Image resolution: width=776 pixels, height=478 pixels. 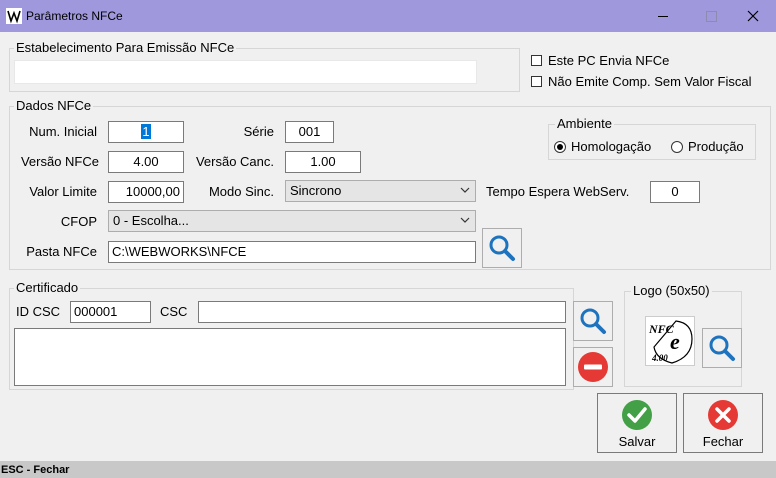 I want to click on remove-certificate-button, so click(x=593, y=367).